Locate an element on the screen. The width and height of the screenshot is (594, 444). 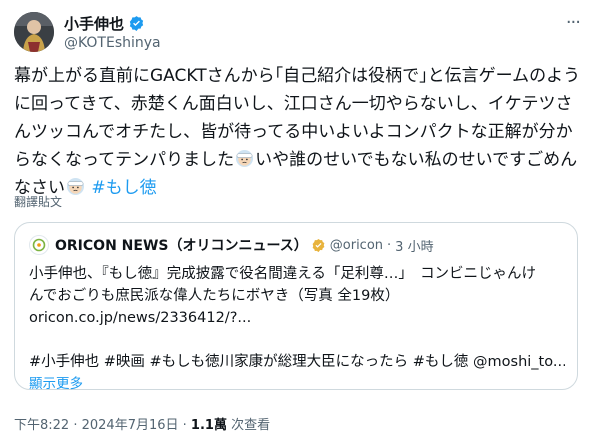
avatar-image is located at coordinates (34, 32).